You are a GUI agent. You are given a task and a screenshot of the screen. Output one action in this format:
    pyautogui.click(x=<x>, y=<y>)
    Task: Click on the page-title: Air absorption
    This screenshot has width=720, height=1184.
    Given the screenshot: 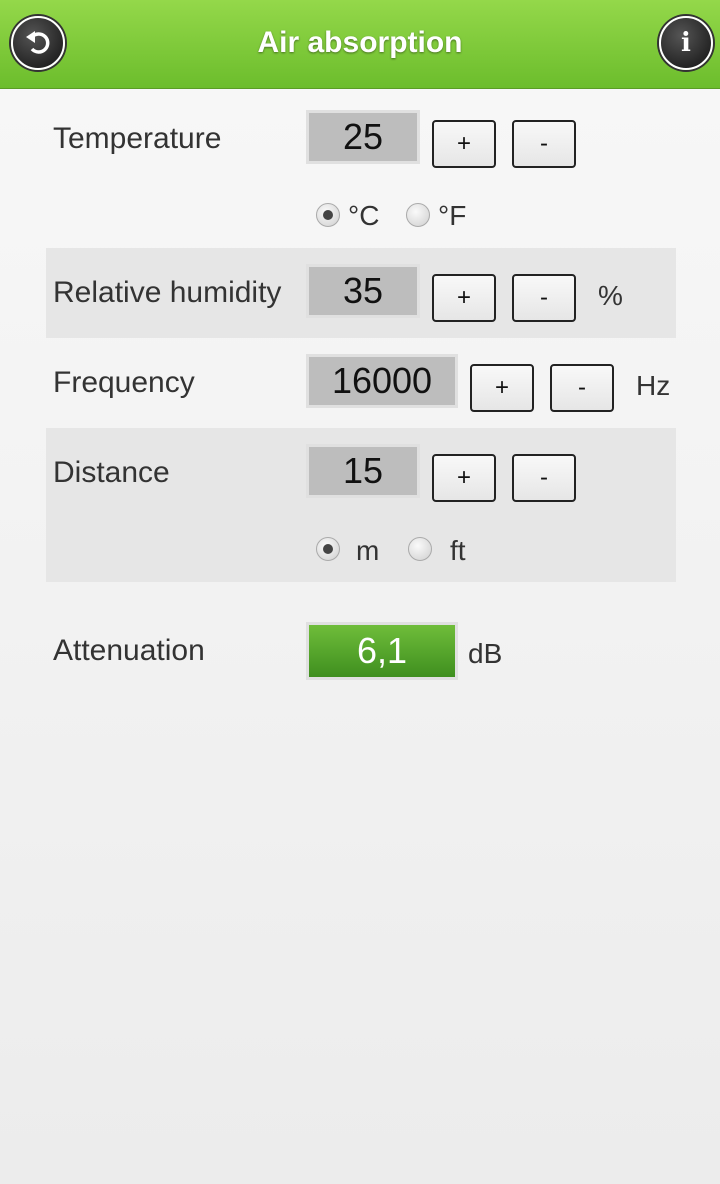 What is the action you would take?
    pyautogui.click(x=360, y=42)
    